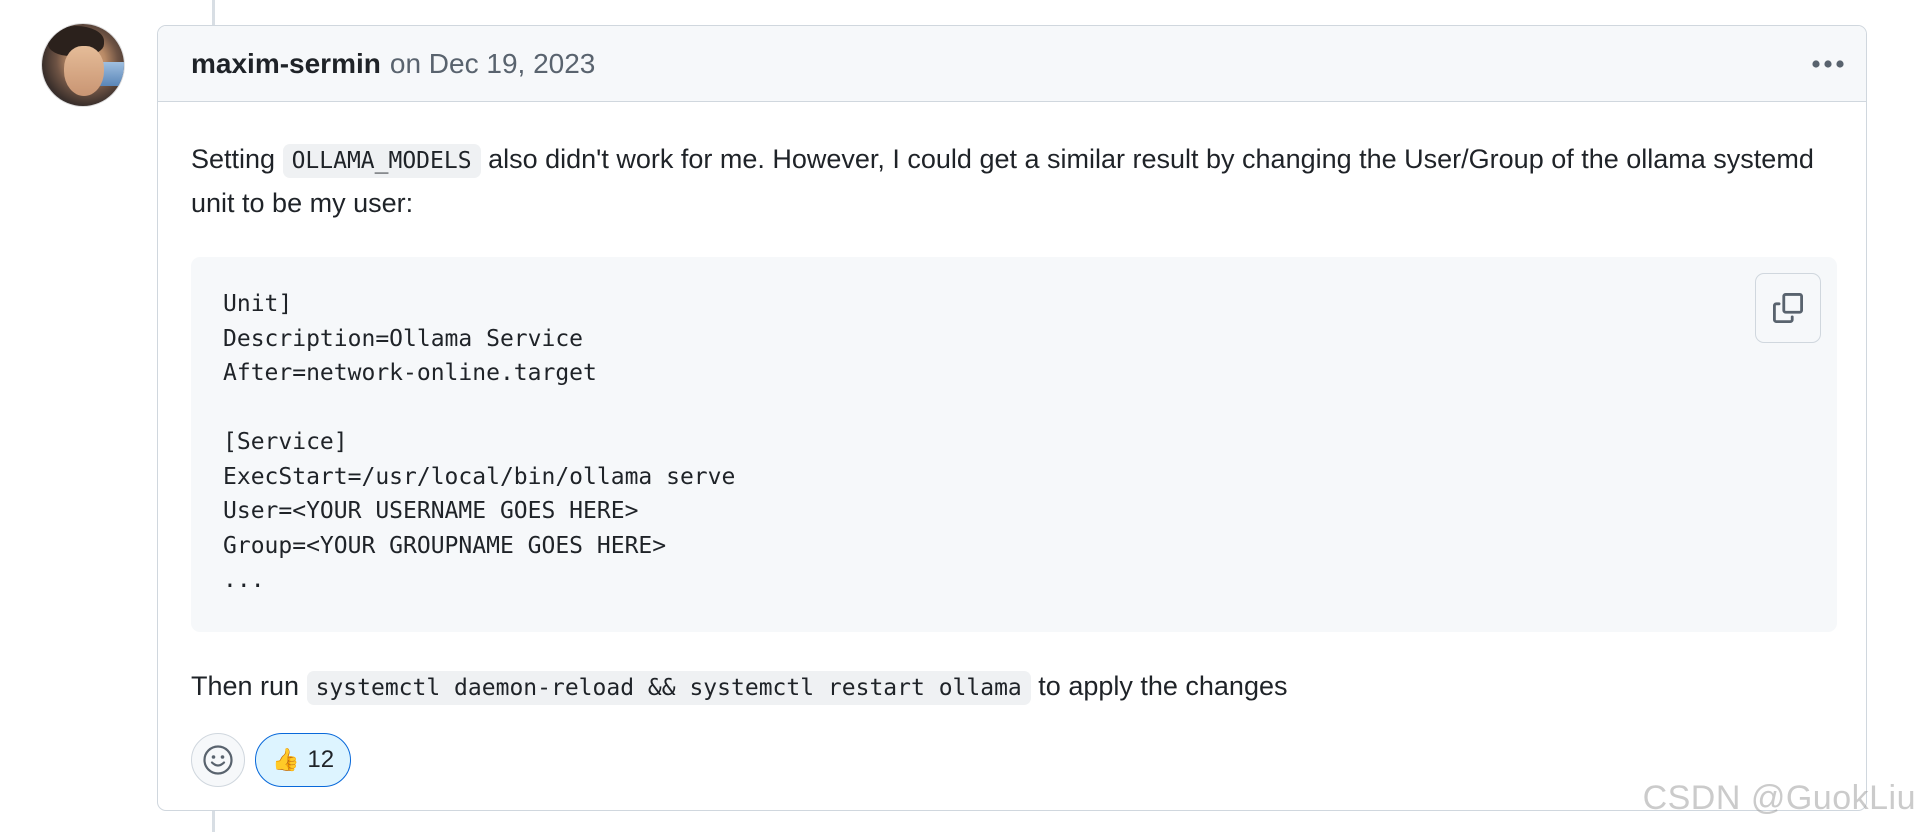 The height and width of the screenshot is (832, 1920). Describe the element at coordinates (431, 511) in the screenshot. I see `code-line: User=<YOUR USERNAME GOES HERE>` at that location.